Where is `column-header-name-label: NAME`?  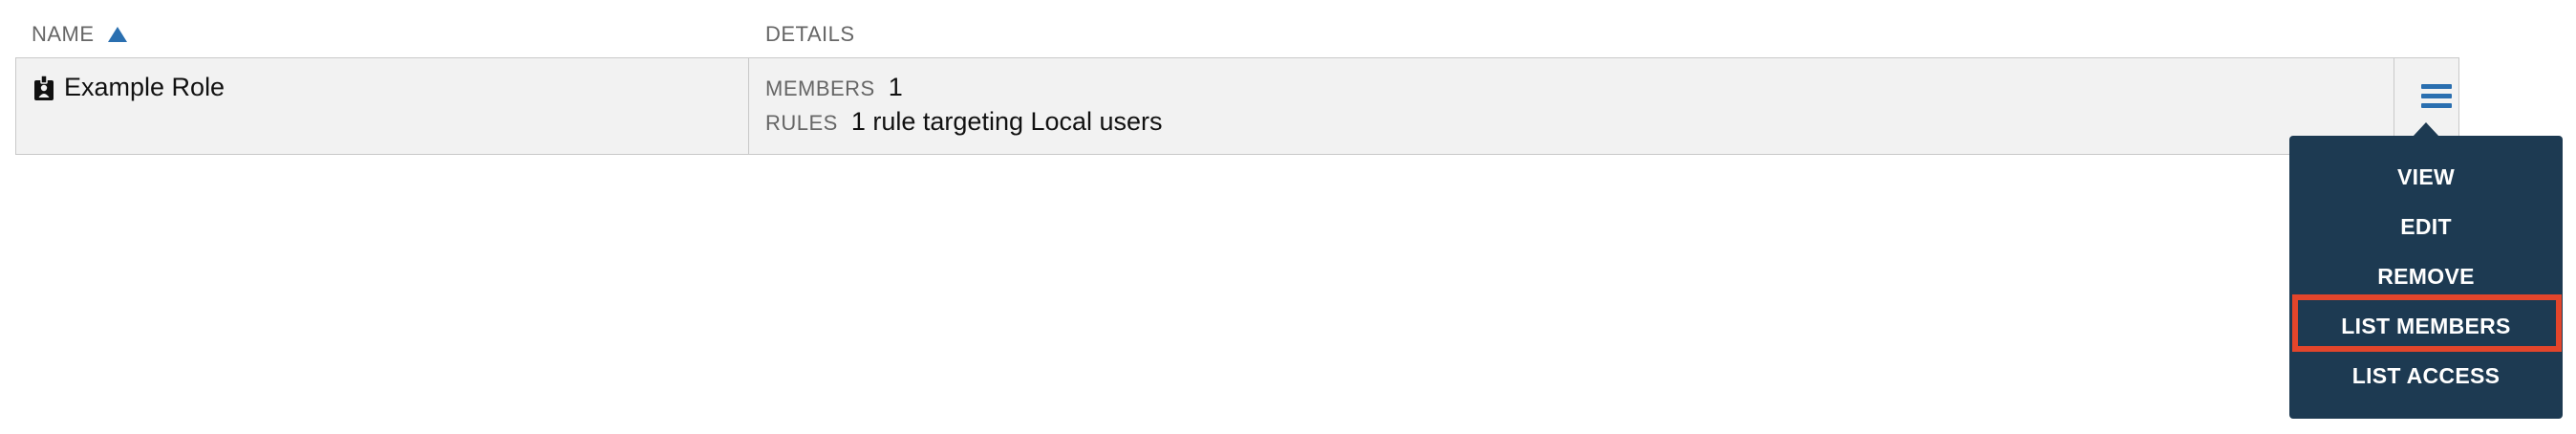 column-header-name-label: NAME is located at coordinates (63, 34).